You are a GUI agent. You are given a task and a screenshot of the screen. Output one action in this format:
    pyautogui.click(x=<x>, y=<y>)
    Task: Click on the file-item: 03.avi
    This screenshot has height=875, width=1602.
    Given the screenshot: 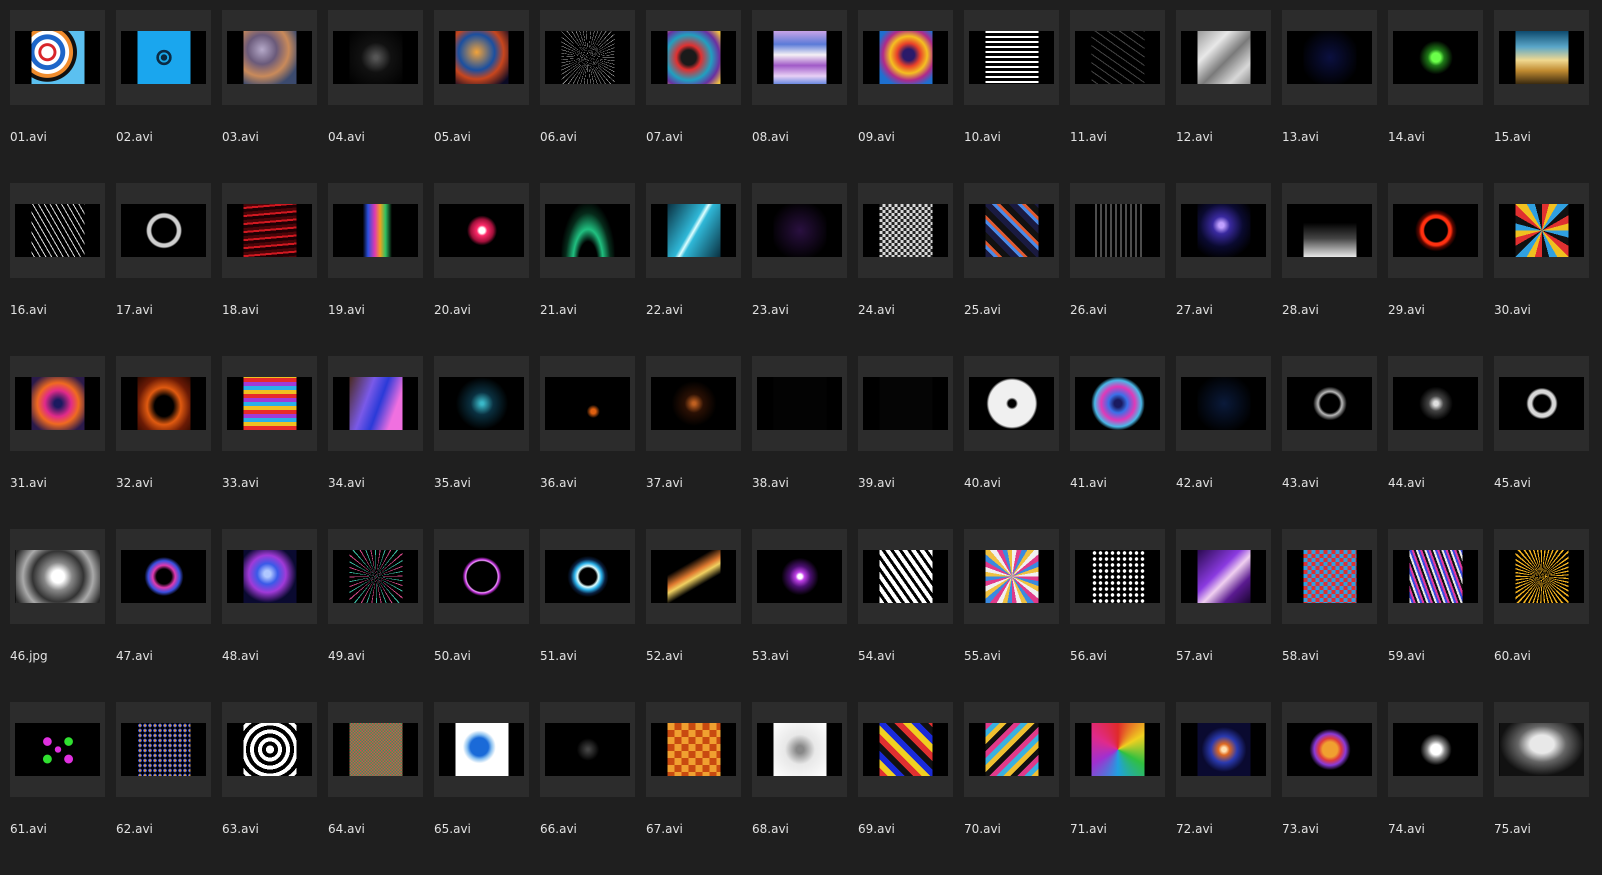 What is the action you would take?
    pyautogui.click(x=269, y=96)
    